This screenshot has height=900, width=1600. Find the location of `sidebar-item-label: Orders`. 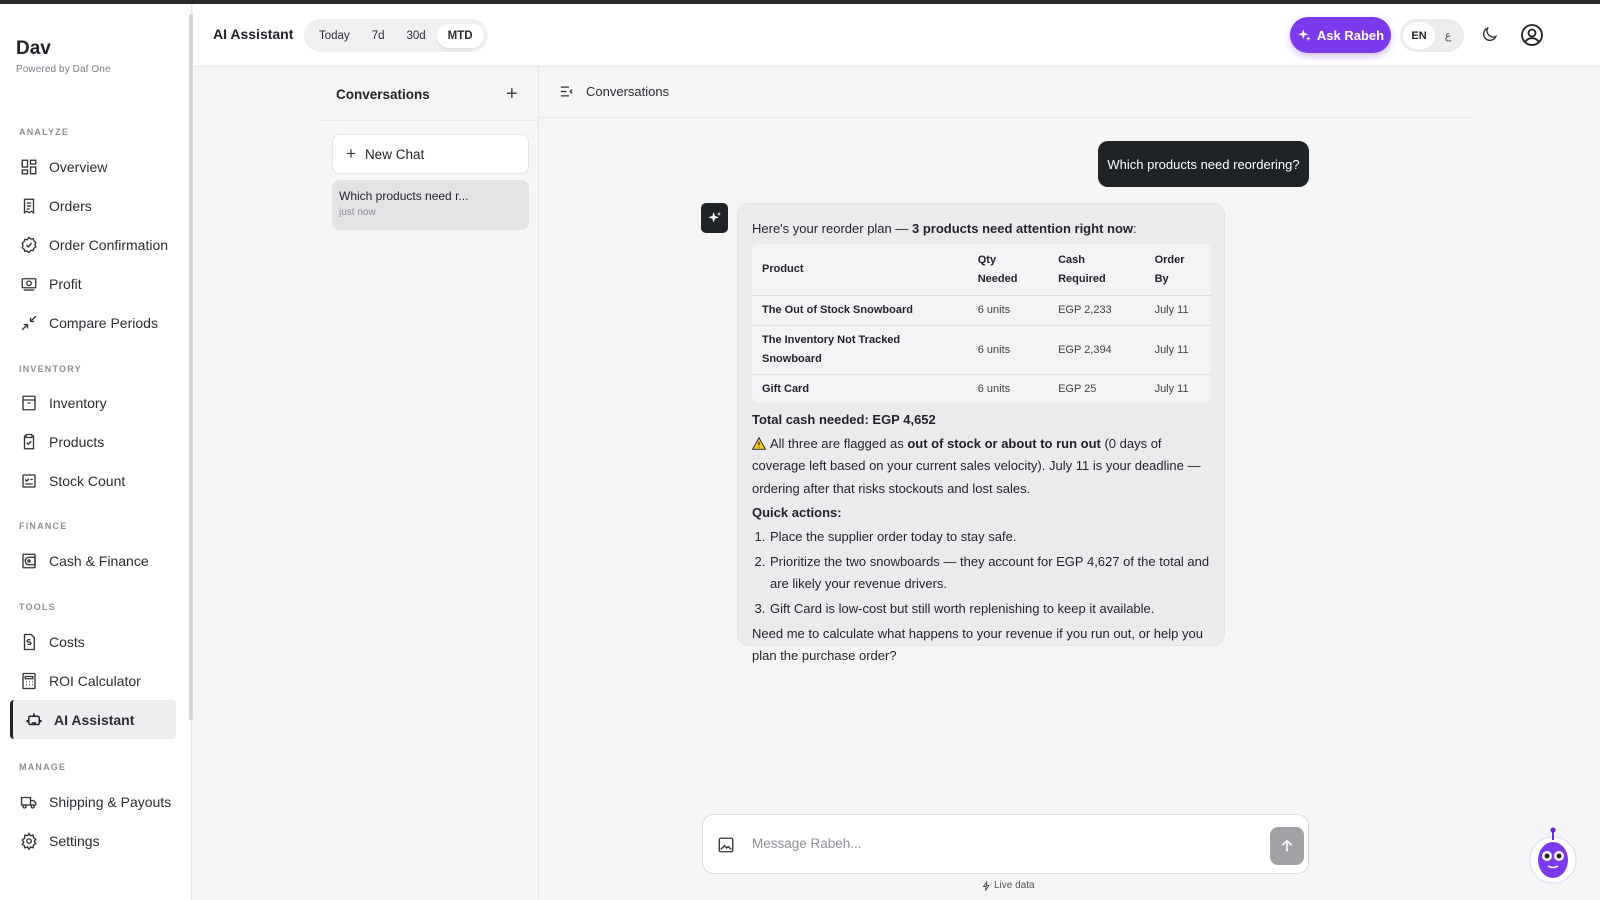

sidebar-item-label: Orders is located at coordinates (70, 205).